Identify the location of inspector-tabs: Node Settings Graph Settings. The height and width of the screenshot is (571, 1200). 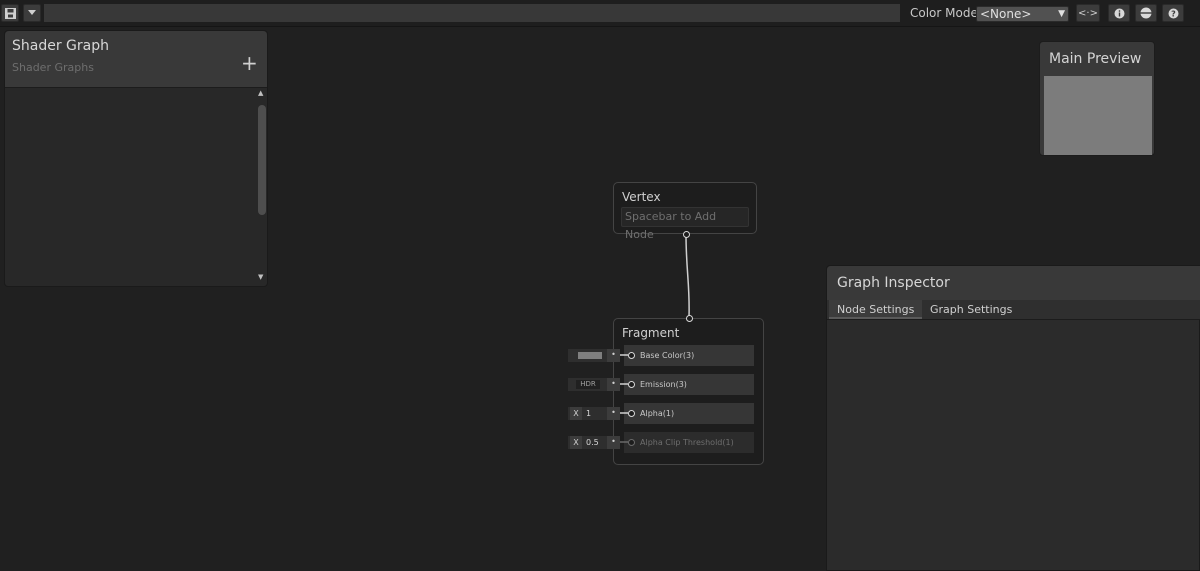
(1013, 310).